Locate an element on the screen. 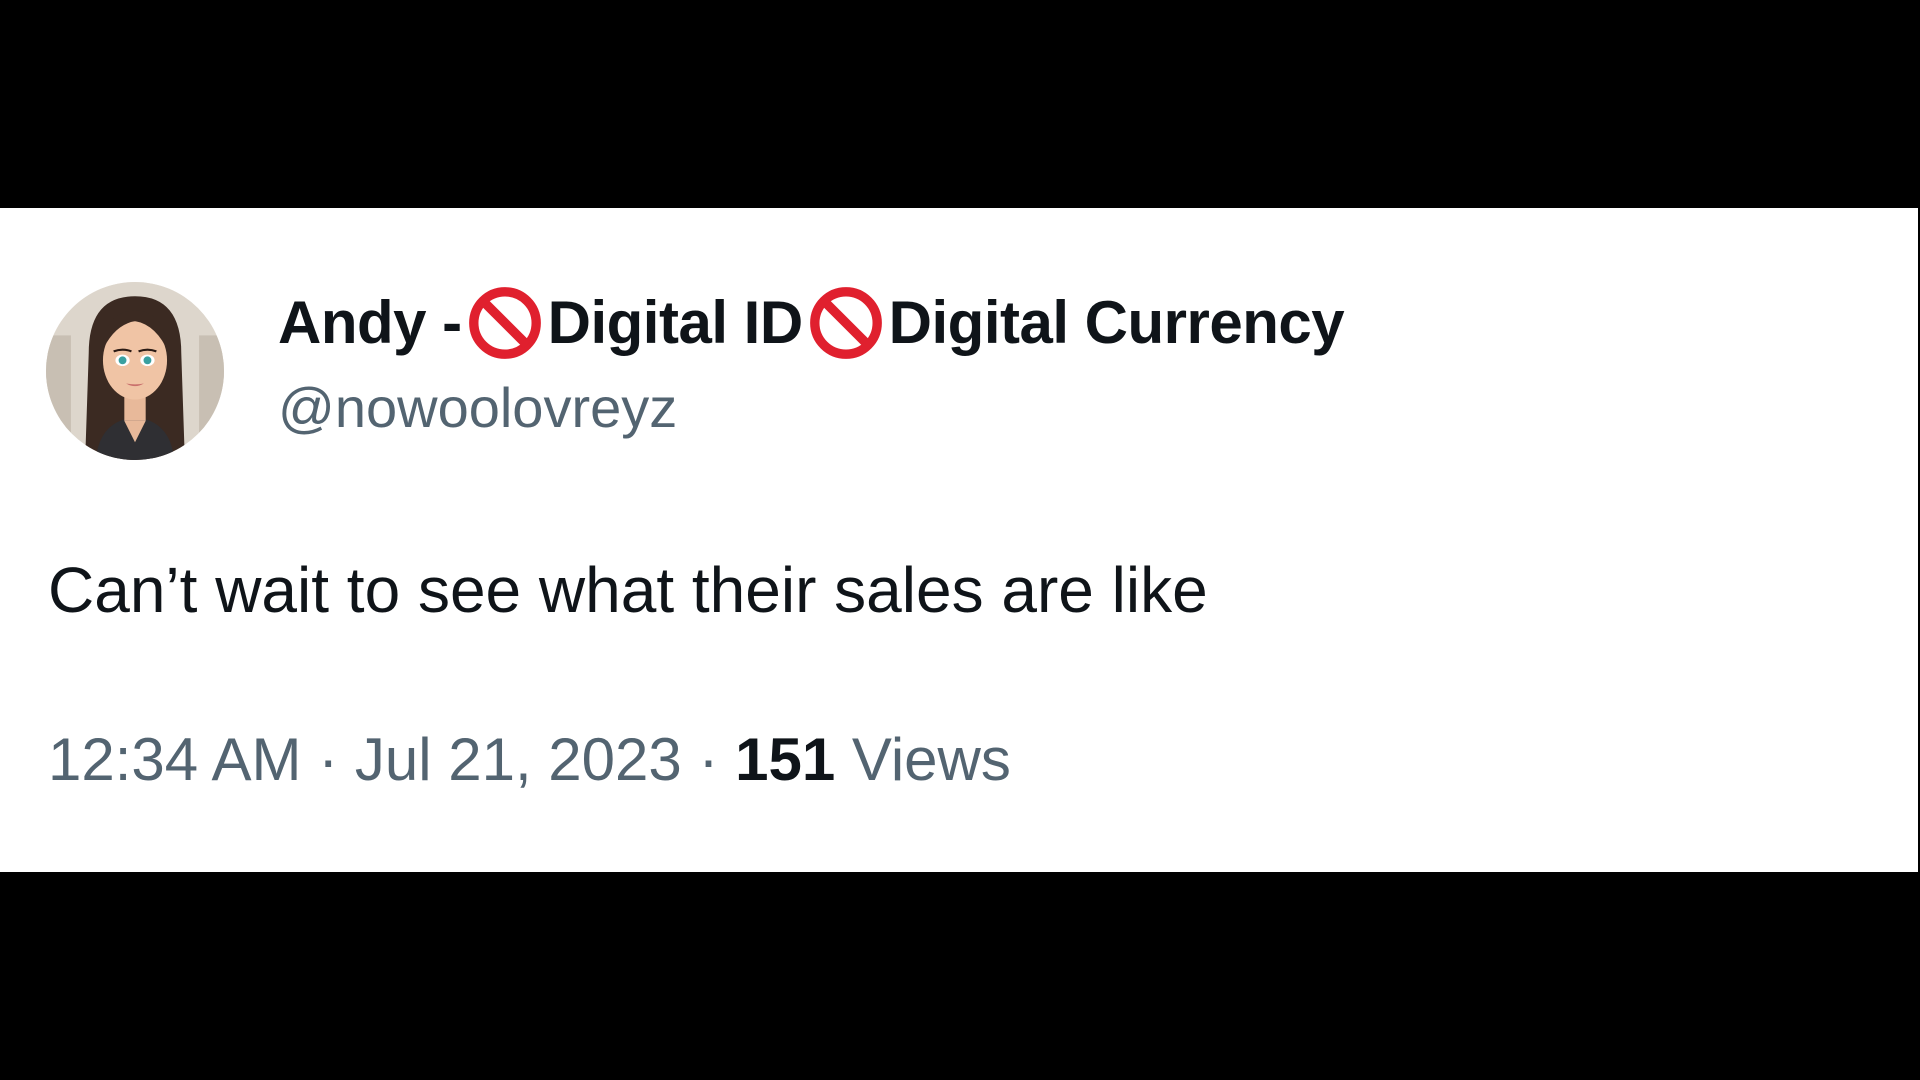 Image resolution: width=1920 pixels, height=1080 pixels. avatar is located at coordinates (135, 371).